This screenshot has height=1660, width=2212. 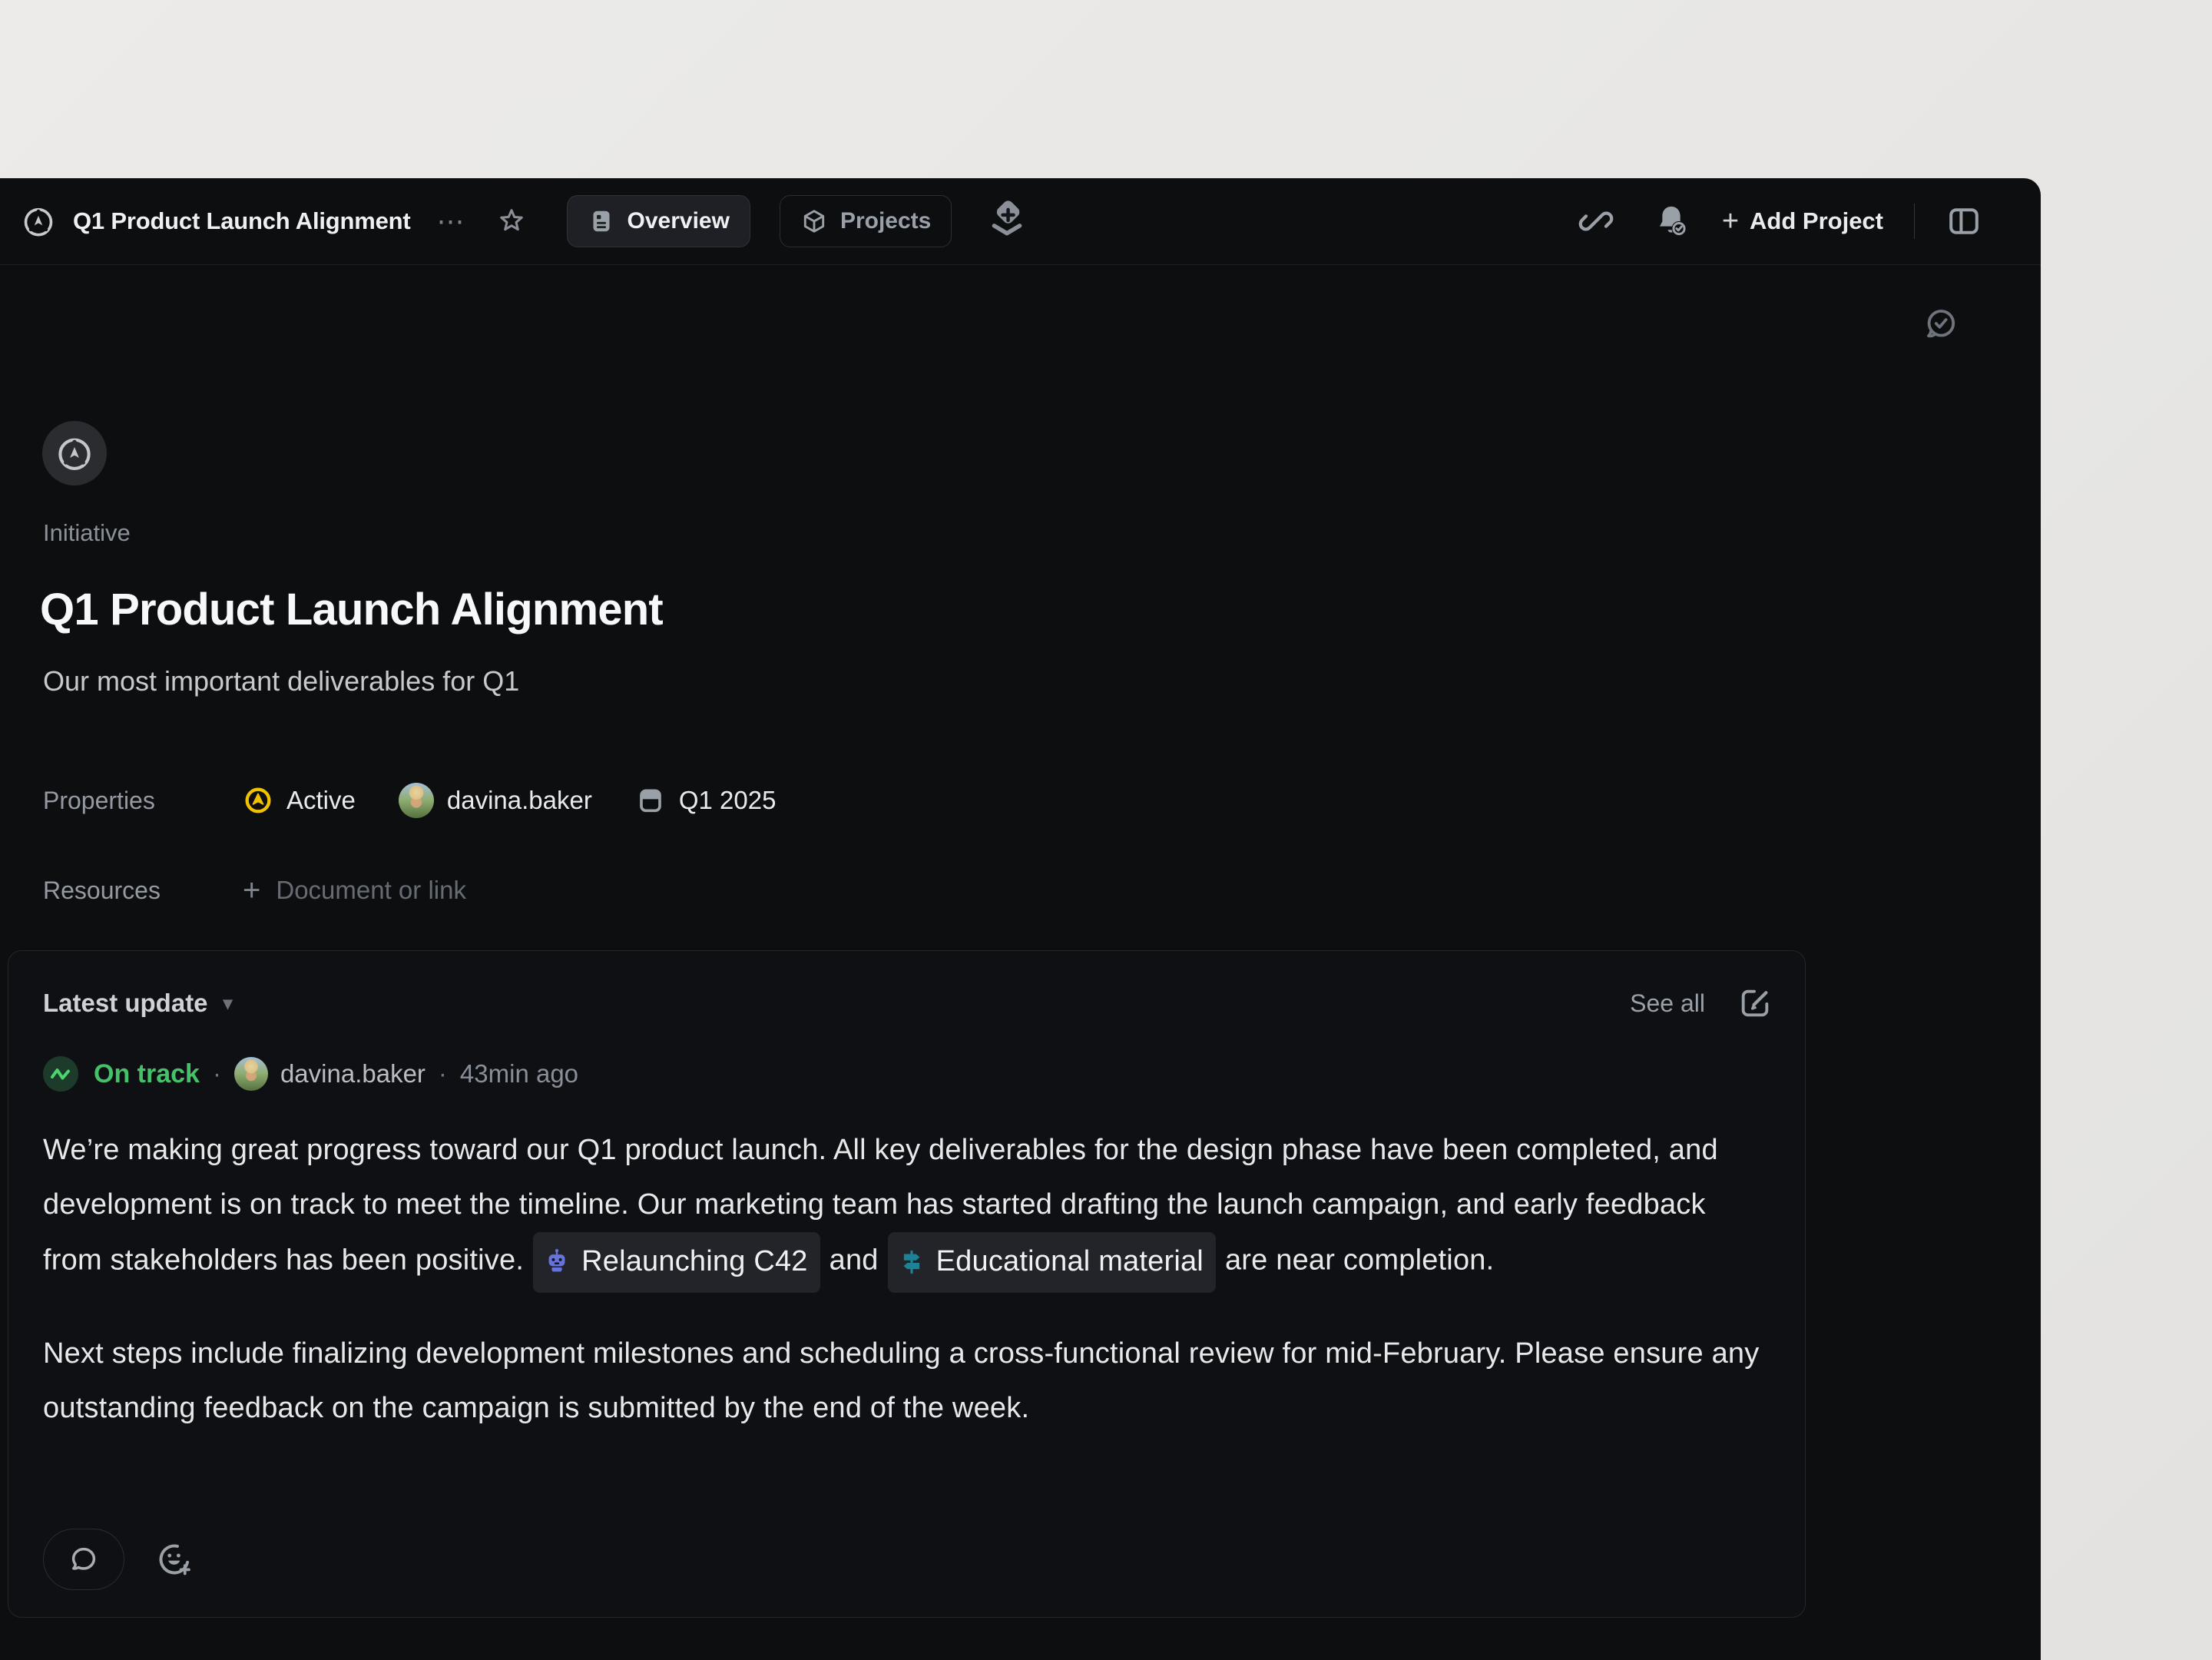 What do you see at coordinates (556, 1259) in the screenshot?
I see `robot-icon` at bounding box center [556, 1259].